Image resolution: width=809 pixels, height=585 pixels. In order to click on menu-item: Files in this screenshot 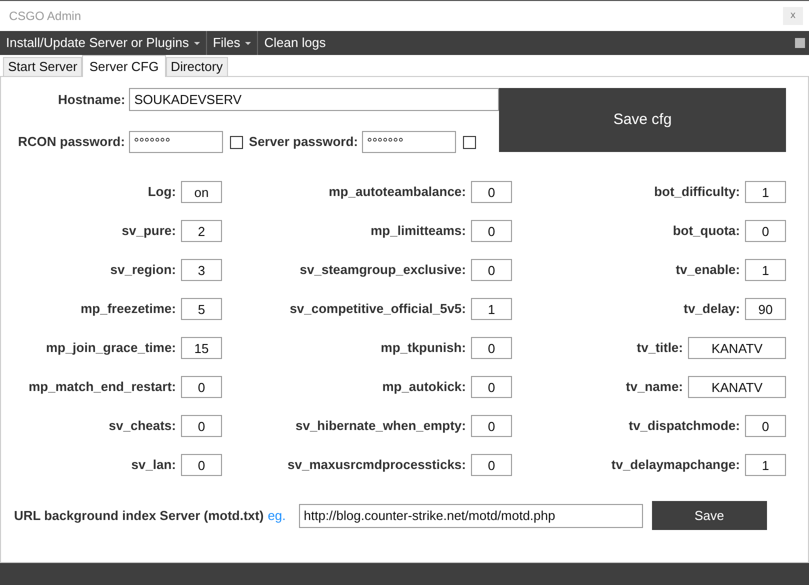, I will do `click(232, 43)`.